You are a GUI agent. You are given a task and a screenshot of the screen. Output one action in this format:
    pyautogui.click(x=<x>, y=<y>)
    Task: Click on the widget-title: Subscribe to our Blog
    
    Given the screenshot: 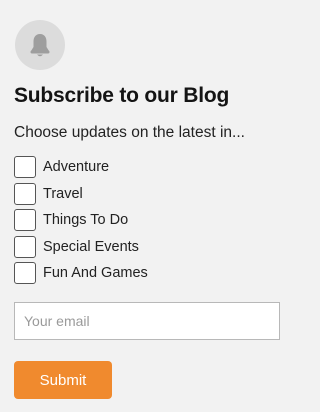 What is the action you would take?
    pyautogui.click(x=122, y=95)
    